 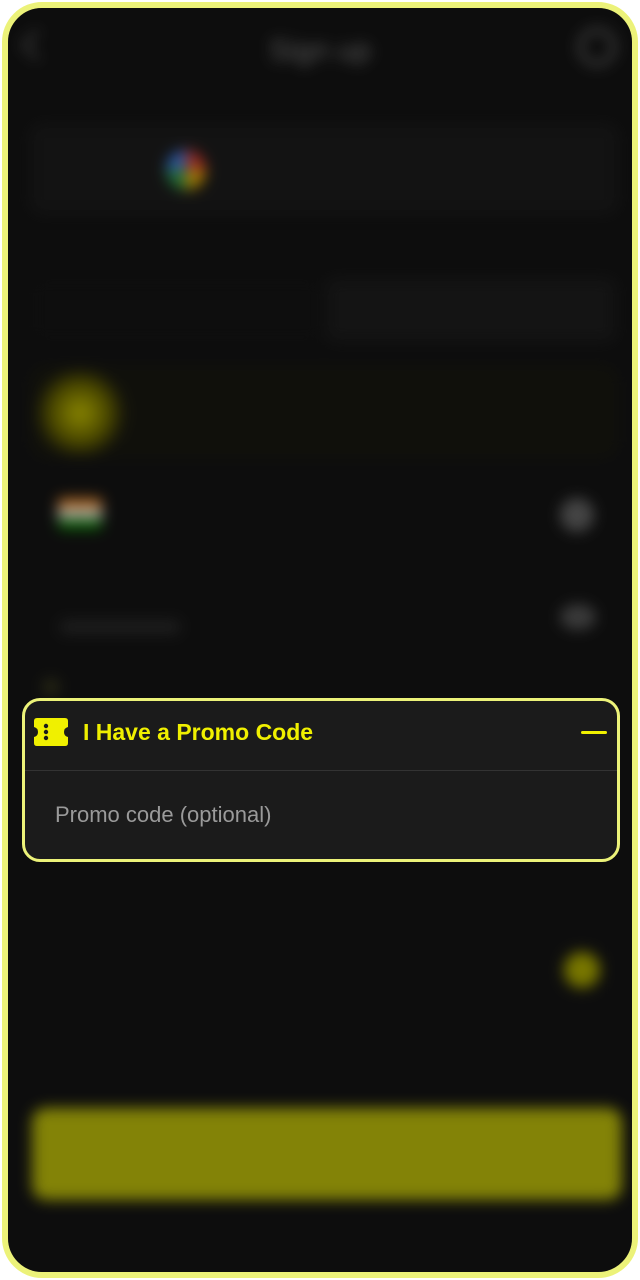 I want to click on clear-icon, so click(x=577, y=515).